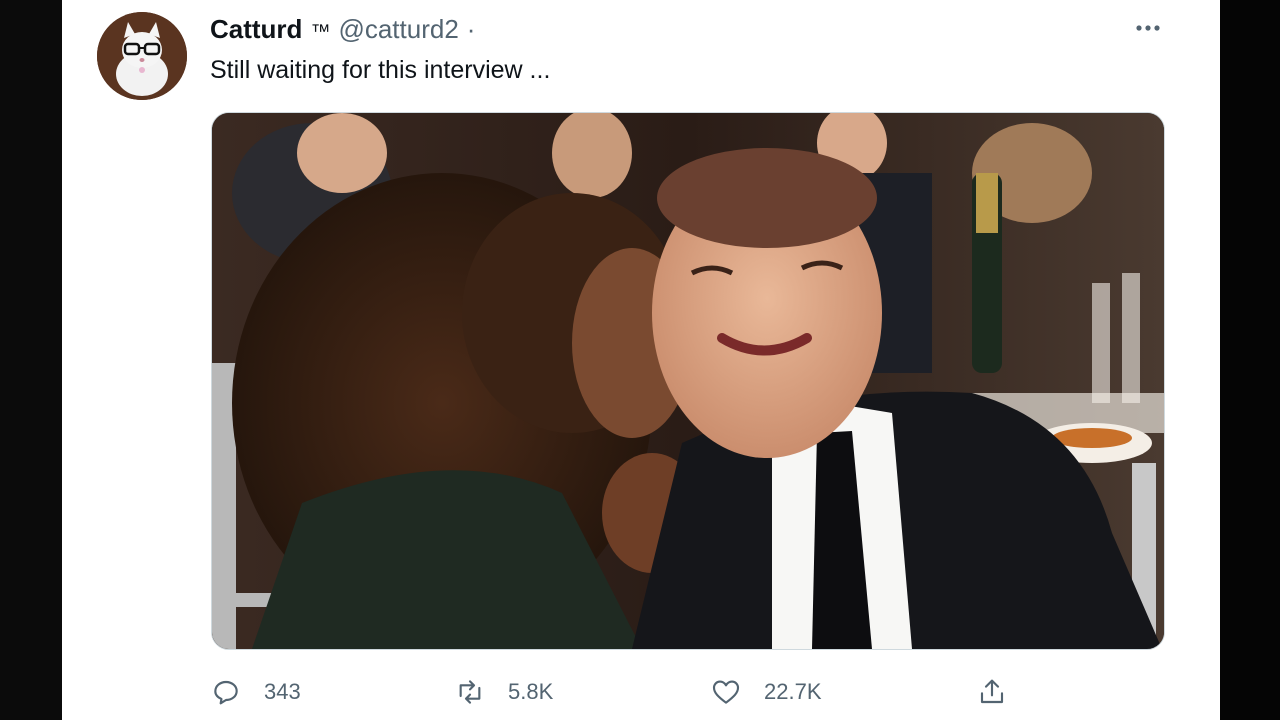 The height and width of the screenshot is (720, 1280). Describe the element at coordinates (470, 692) in the screenshot. I see `retweet-icon` at that location.